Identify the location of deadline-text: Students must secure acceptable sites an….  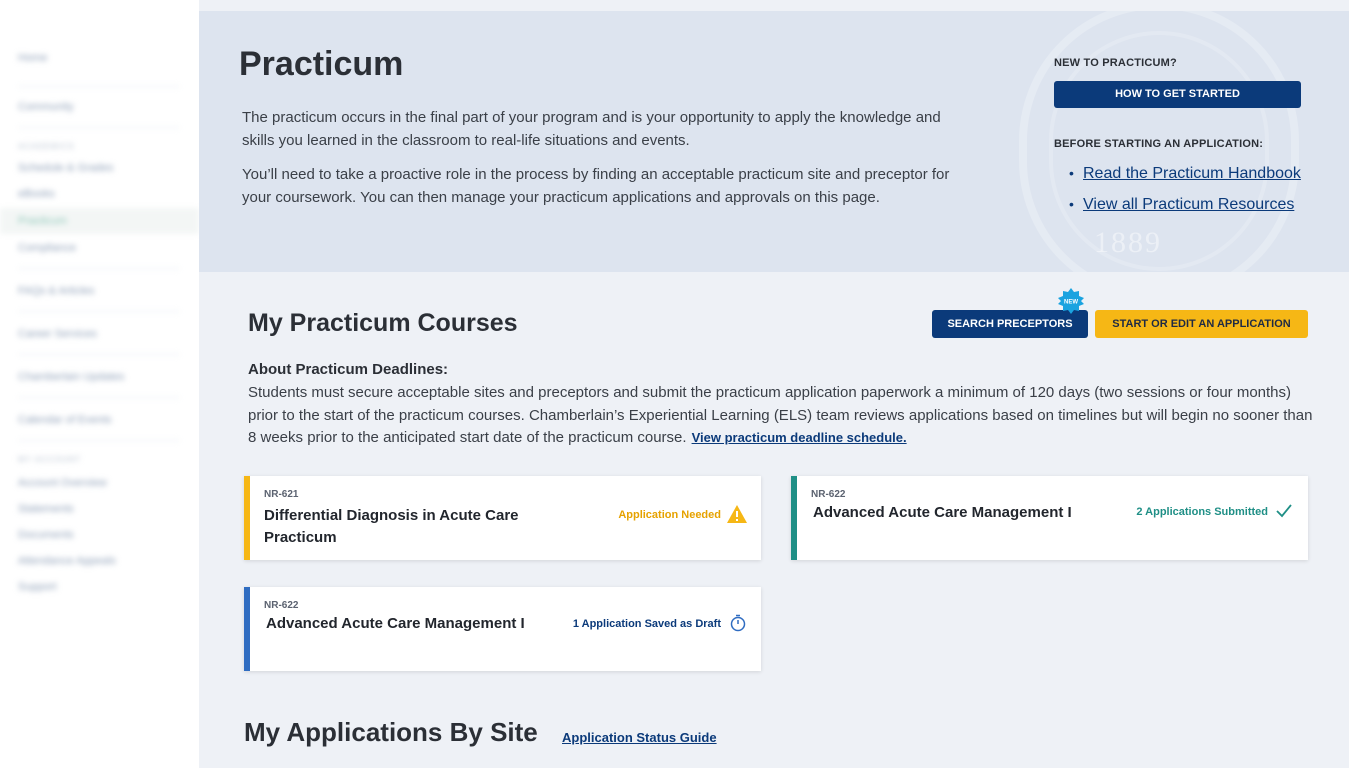
(782, 416).